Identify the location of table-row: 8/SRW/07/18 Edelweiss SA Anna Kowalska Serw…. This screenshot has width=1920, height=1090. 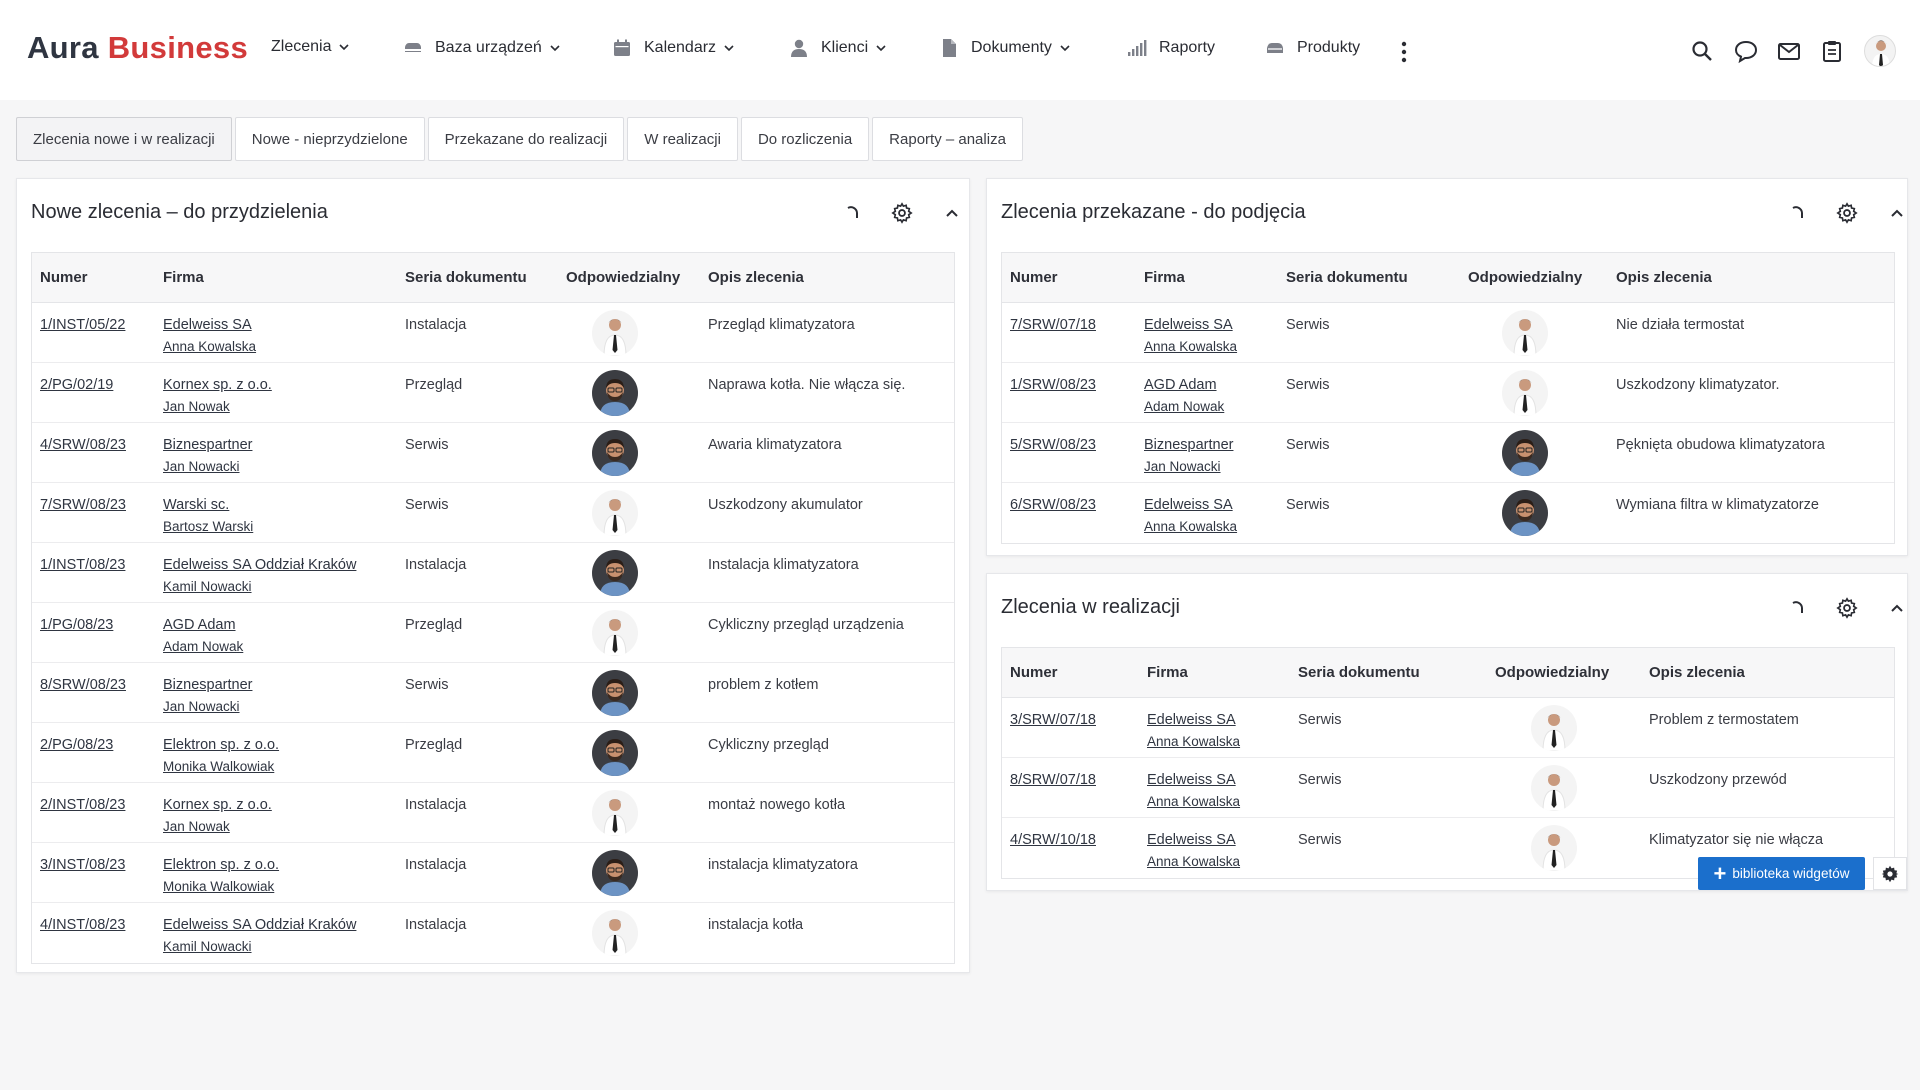
(1448, 788).